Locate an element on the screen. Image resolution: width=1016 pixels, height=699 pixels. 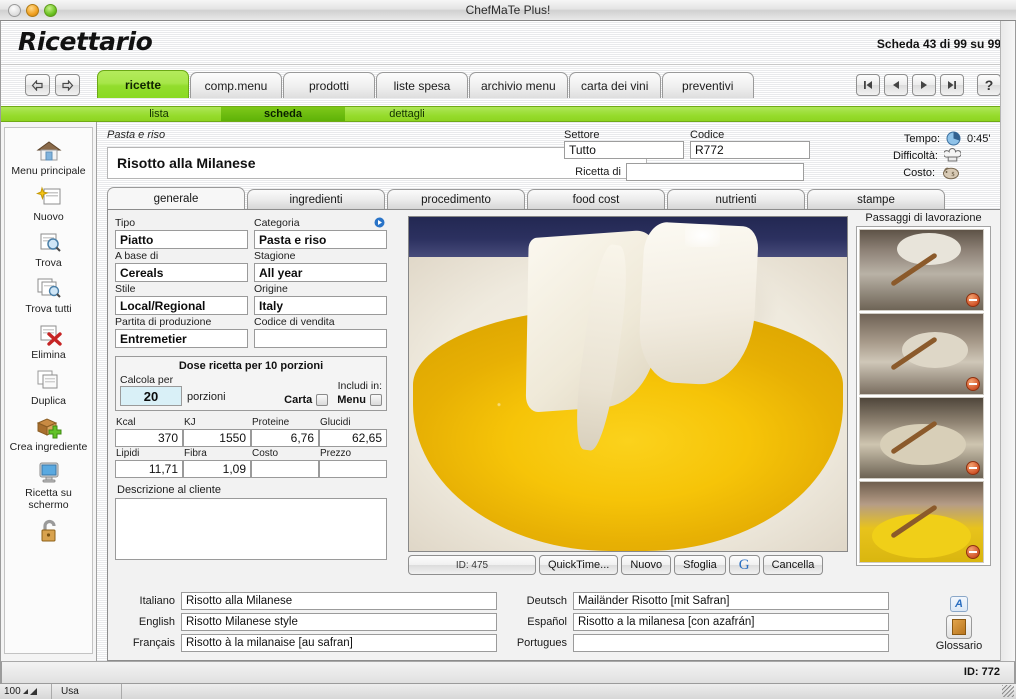
partita-input: Entremetier is located at coordinates (181, 338).